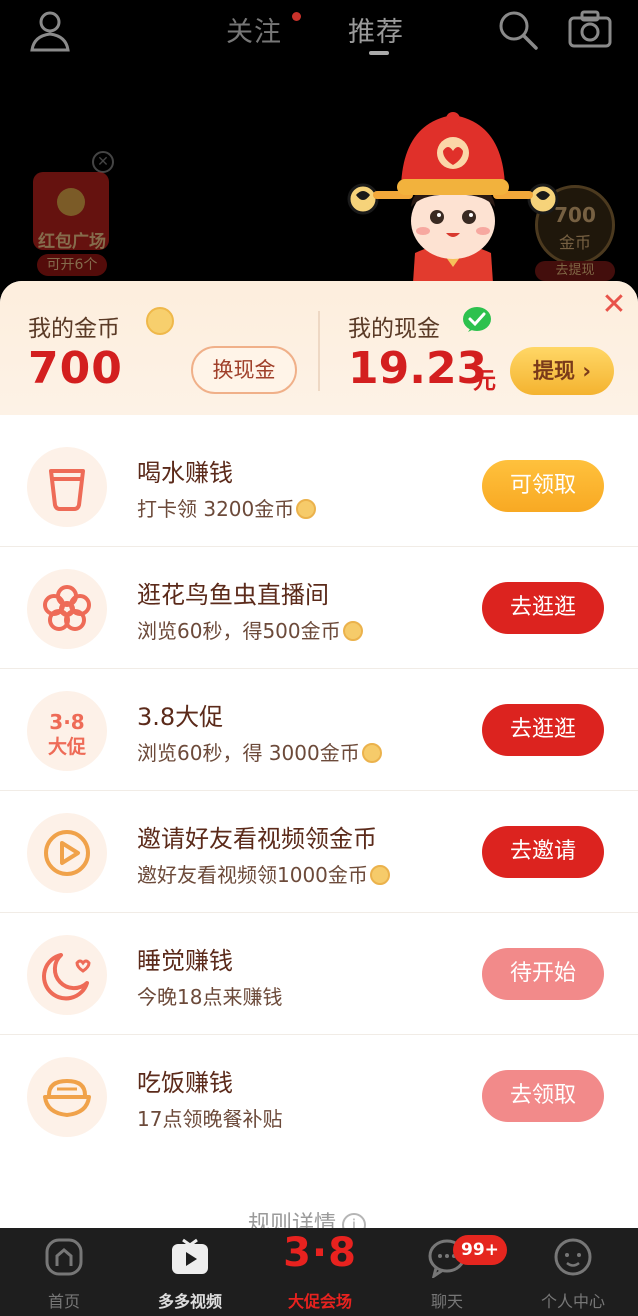  Describe the element at coordinates (543, 974) in the screenshot. I see `pending-button: 待开始` at that location.